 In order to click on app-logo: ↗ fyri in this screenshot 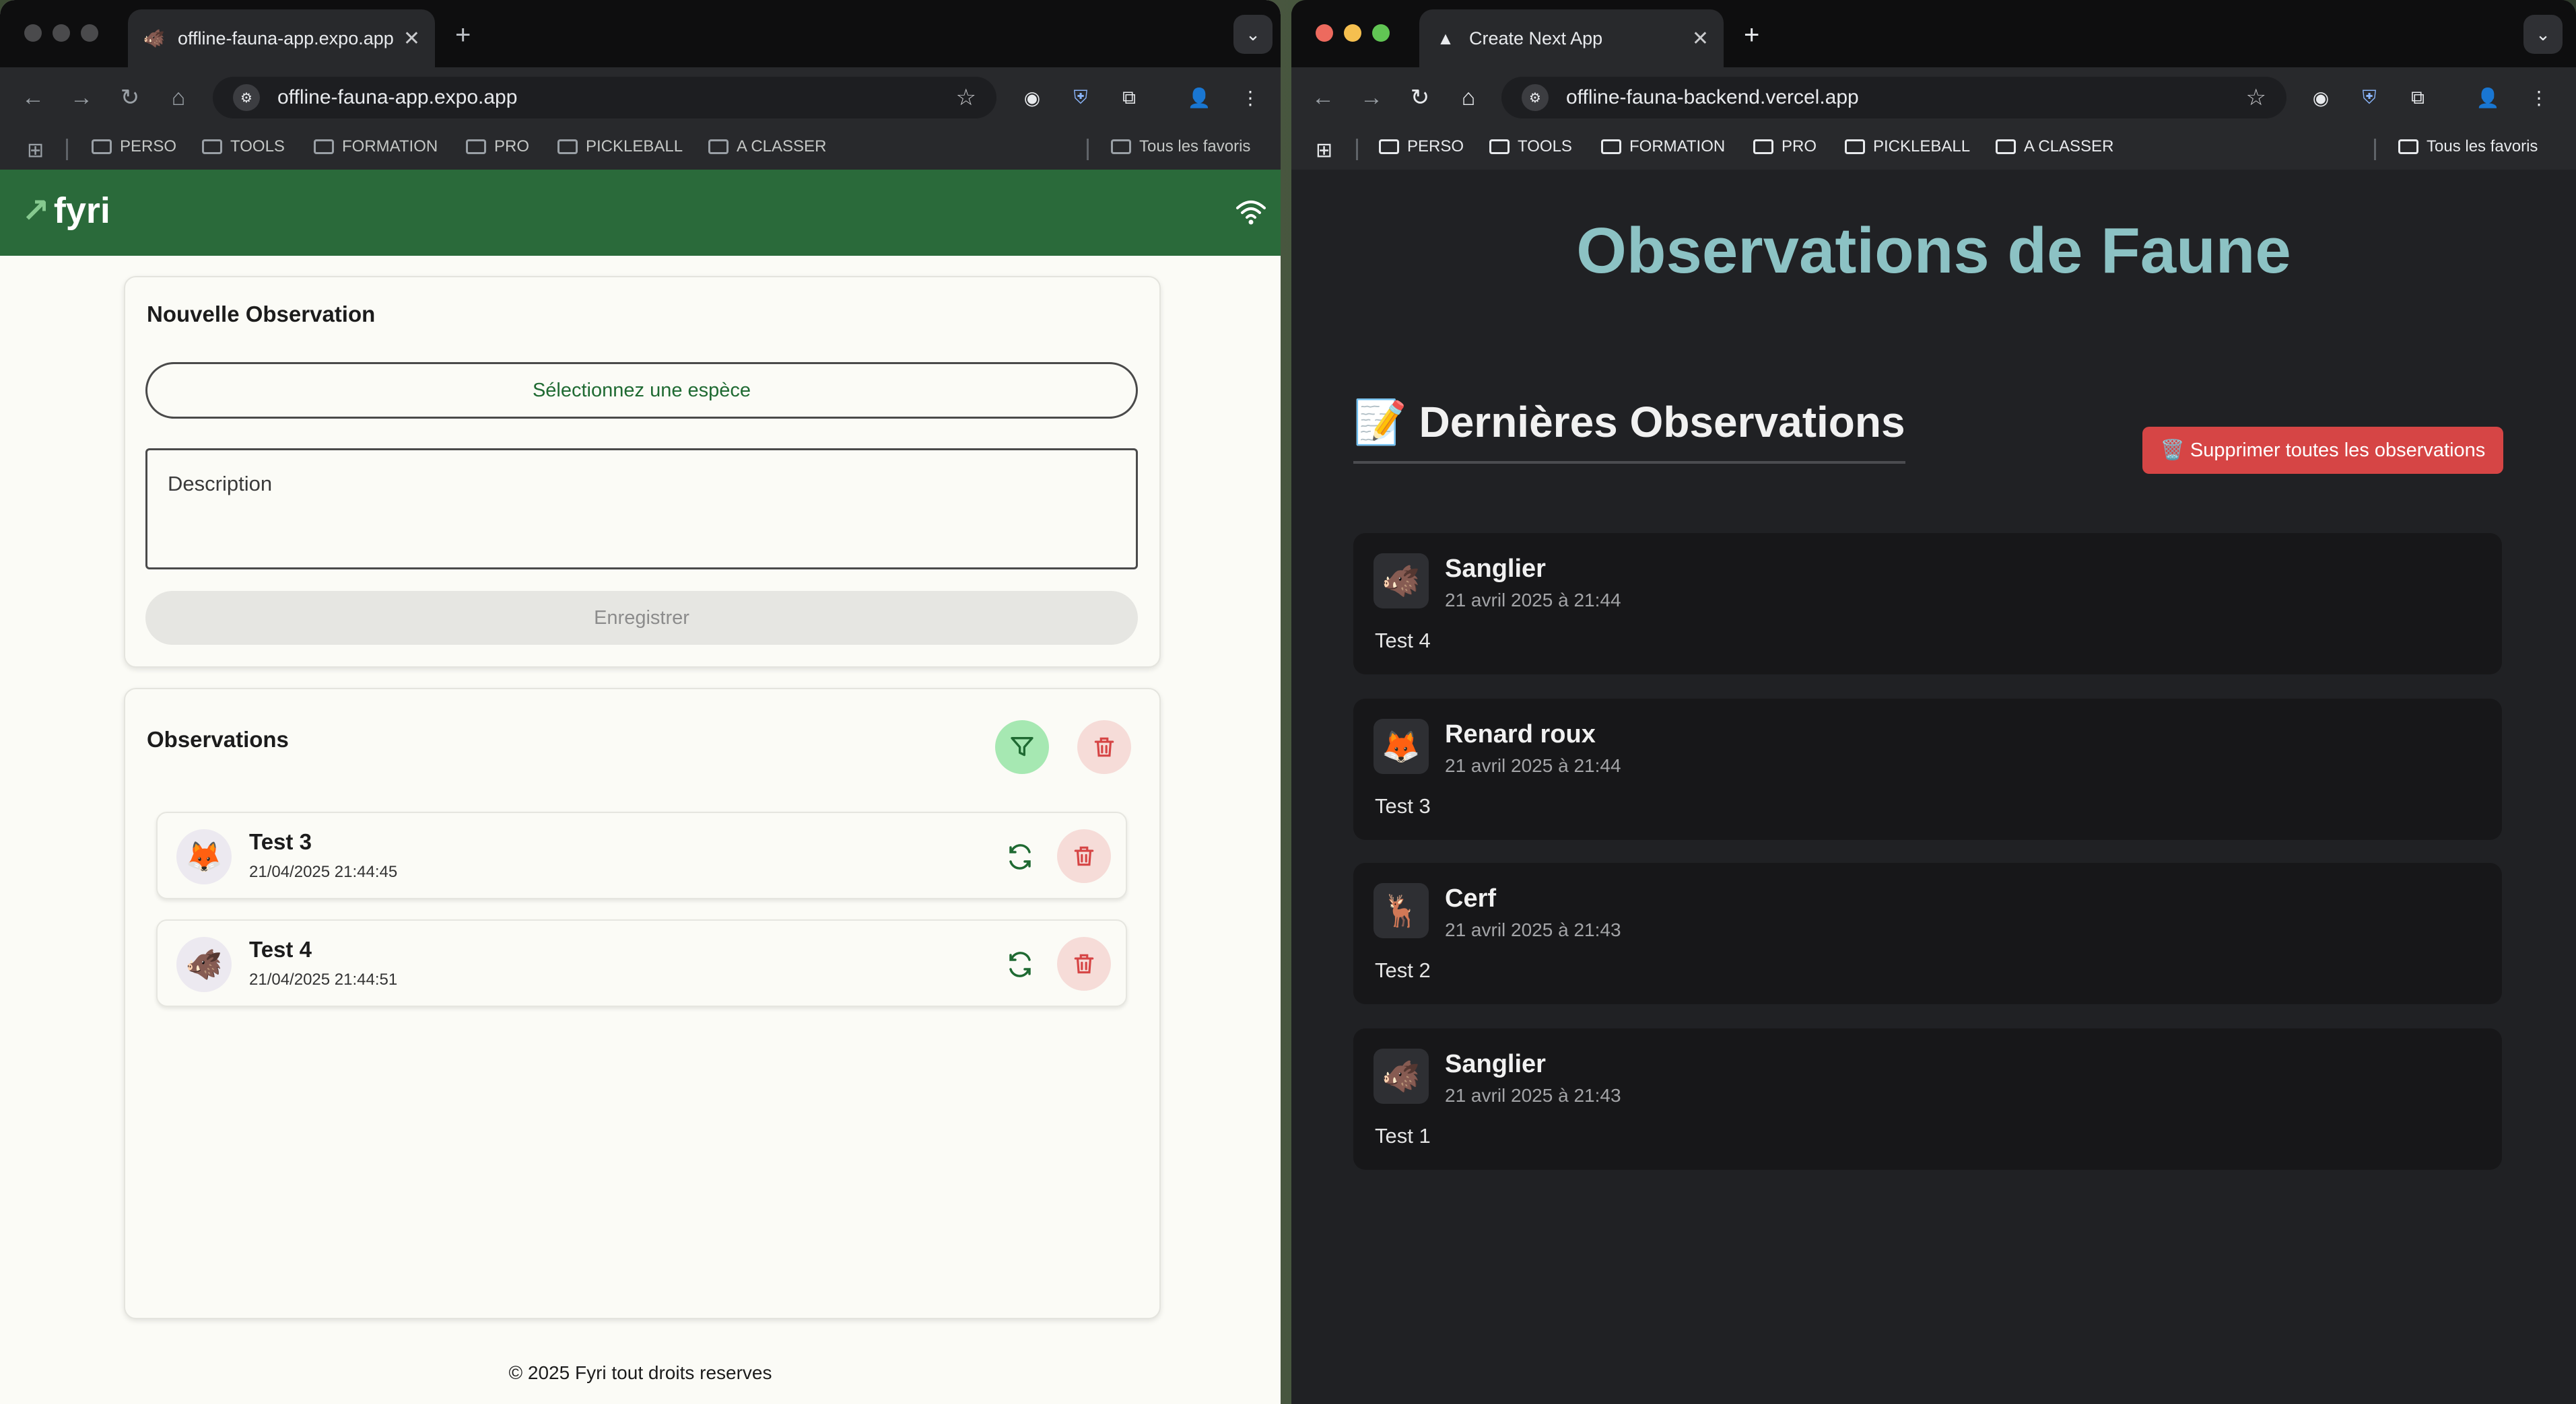, I will do `click(66, 210)`.